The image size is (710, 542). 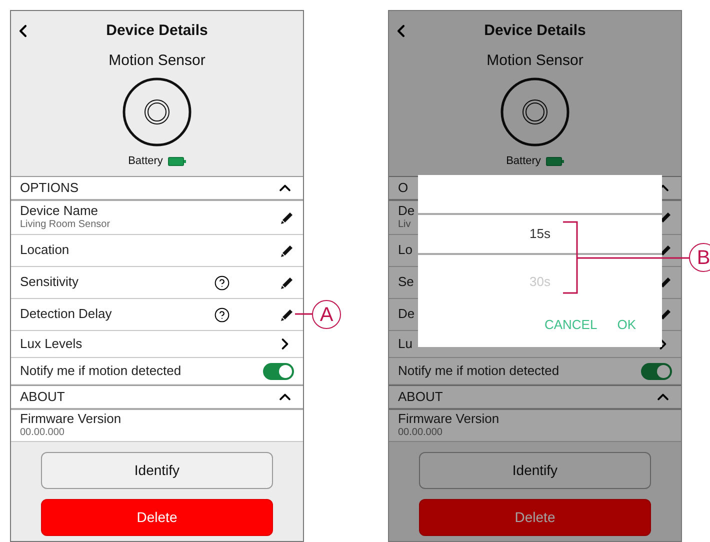 I want to click on section-header: O, so click(x=403, y=188).